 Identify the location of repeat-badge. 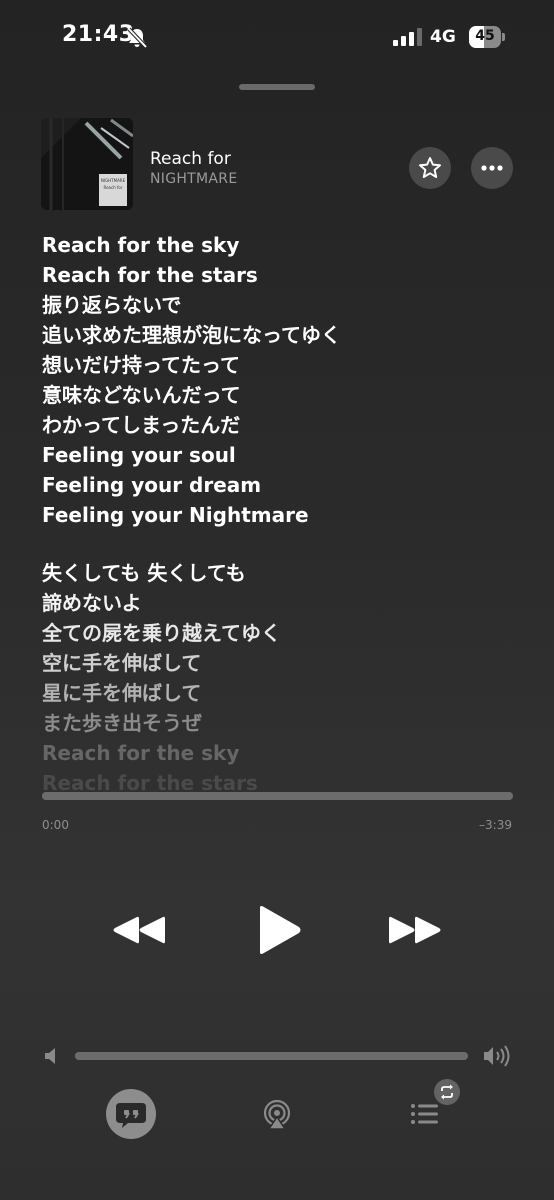
(447, 1092).